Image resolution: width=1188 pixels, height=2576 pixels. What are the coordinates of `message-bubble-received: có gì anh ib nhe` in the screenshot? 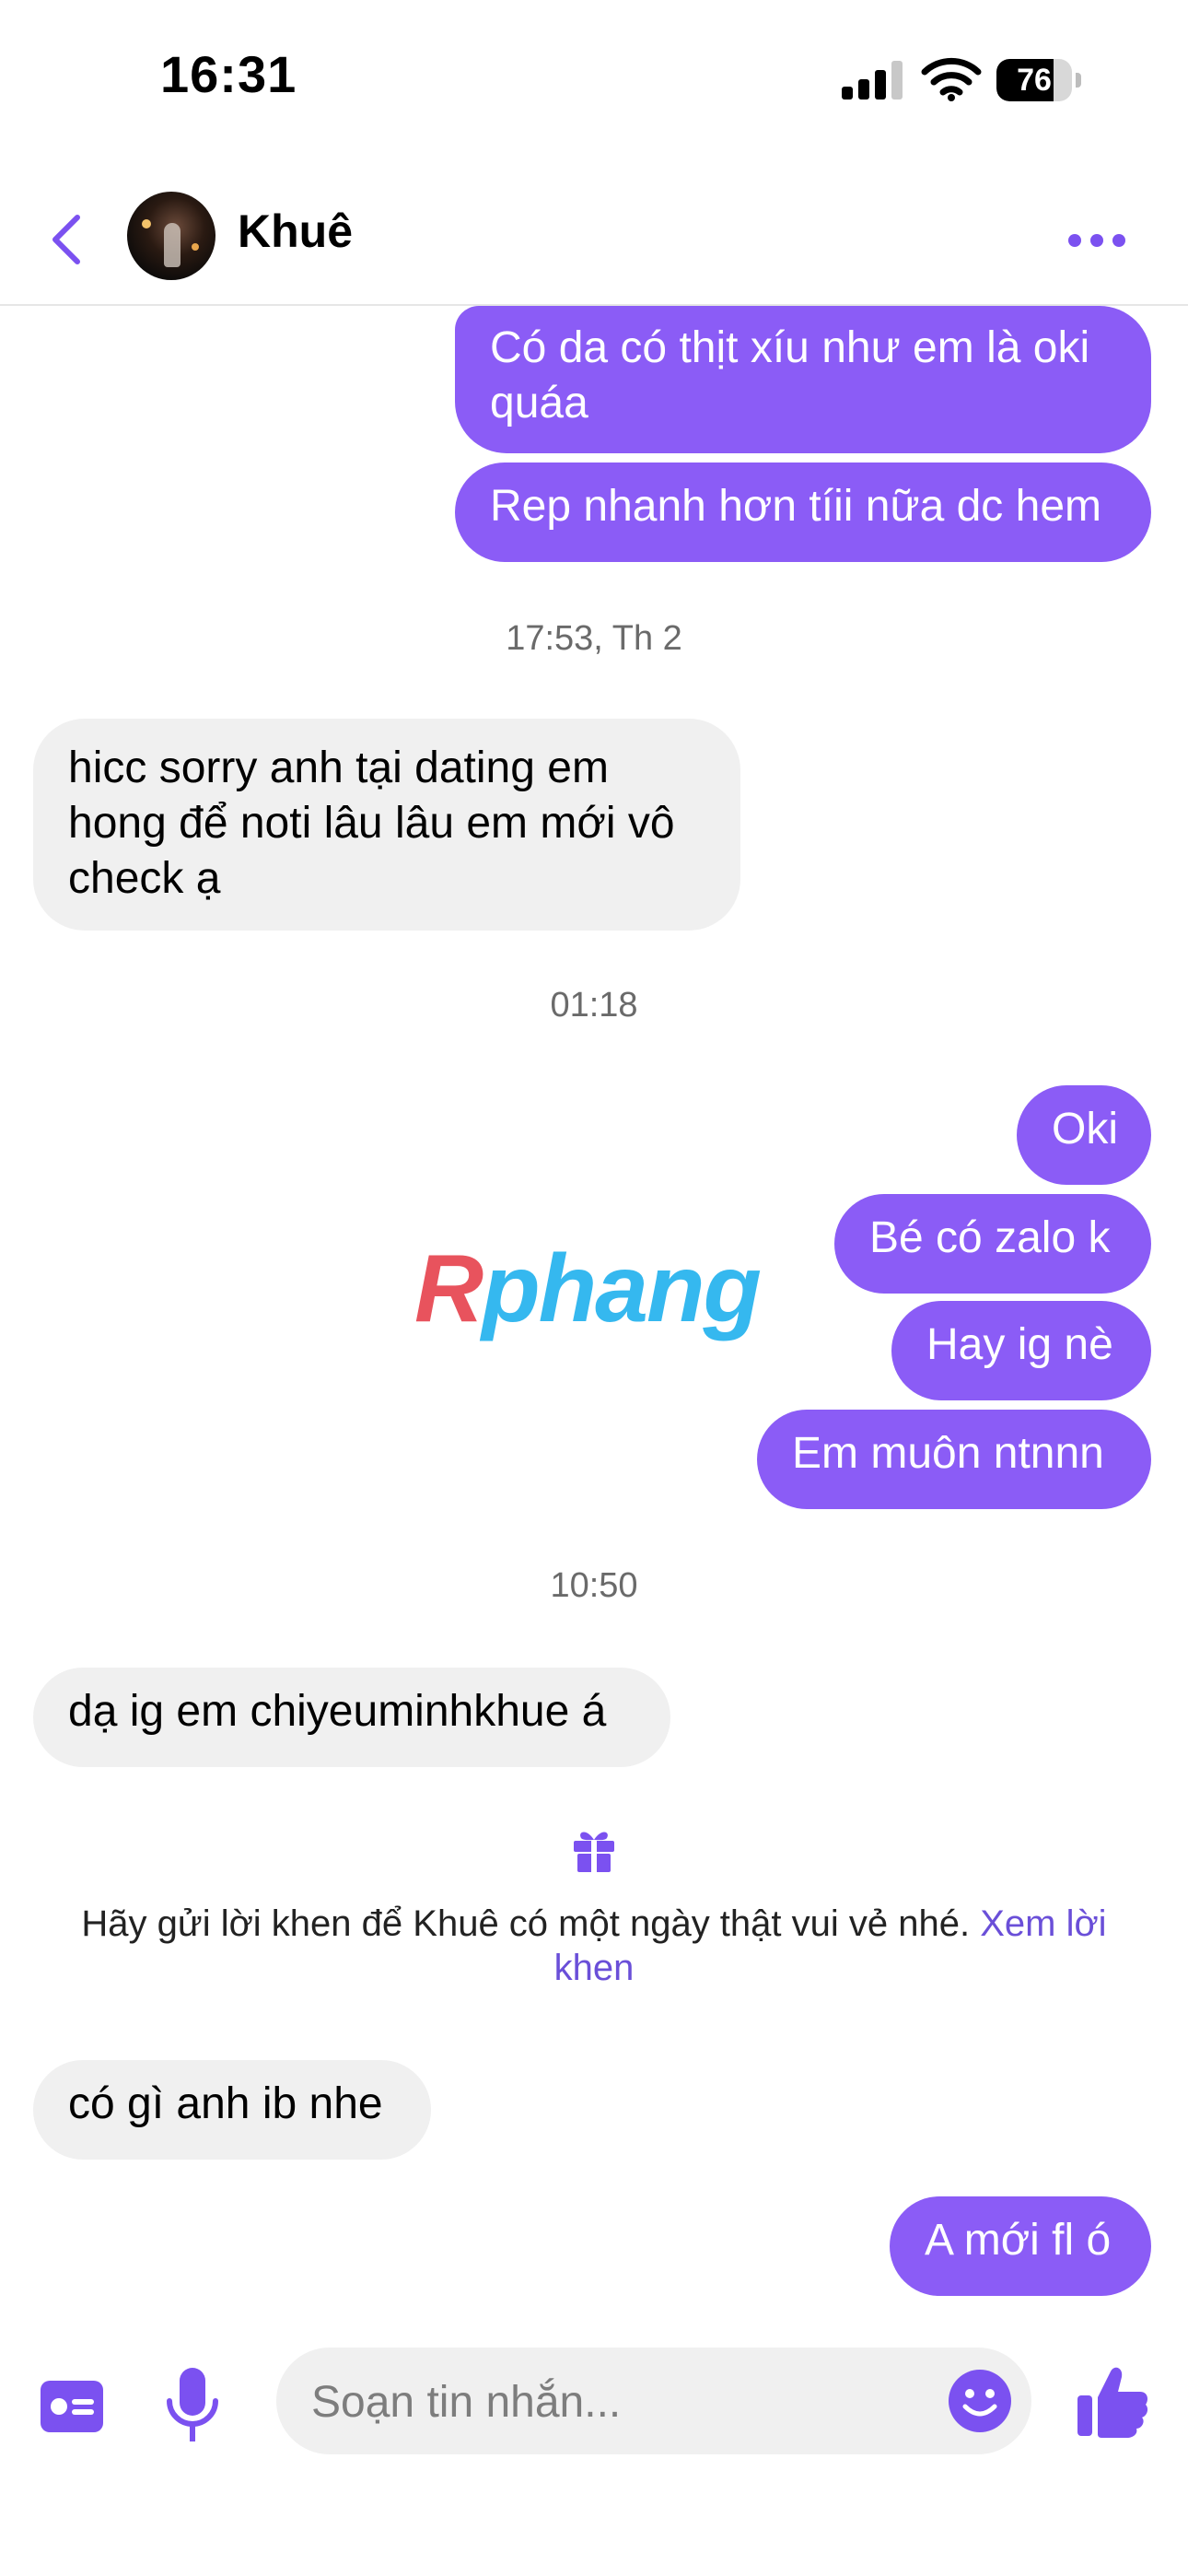 It's located at (232, 2110).